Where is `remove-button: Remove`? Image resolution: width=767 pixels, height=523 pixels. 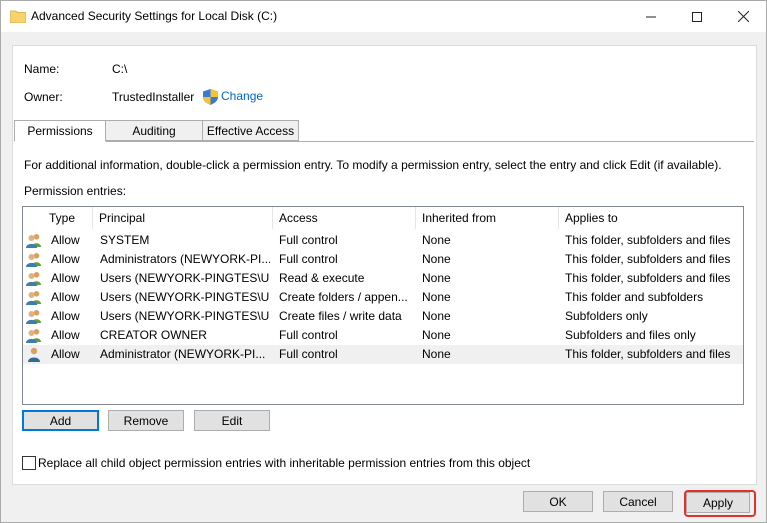
remove-button: Remove is located at coordinates (146, 420).